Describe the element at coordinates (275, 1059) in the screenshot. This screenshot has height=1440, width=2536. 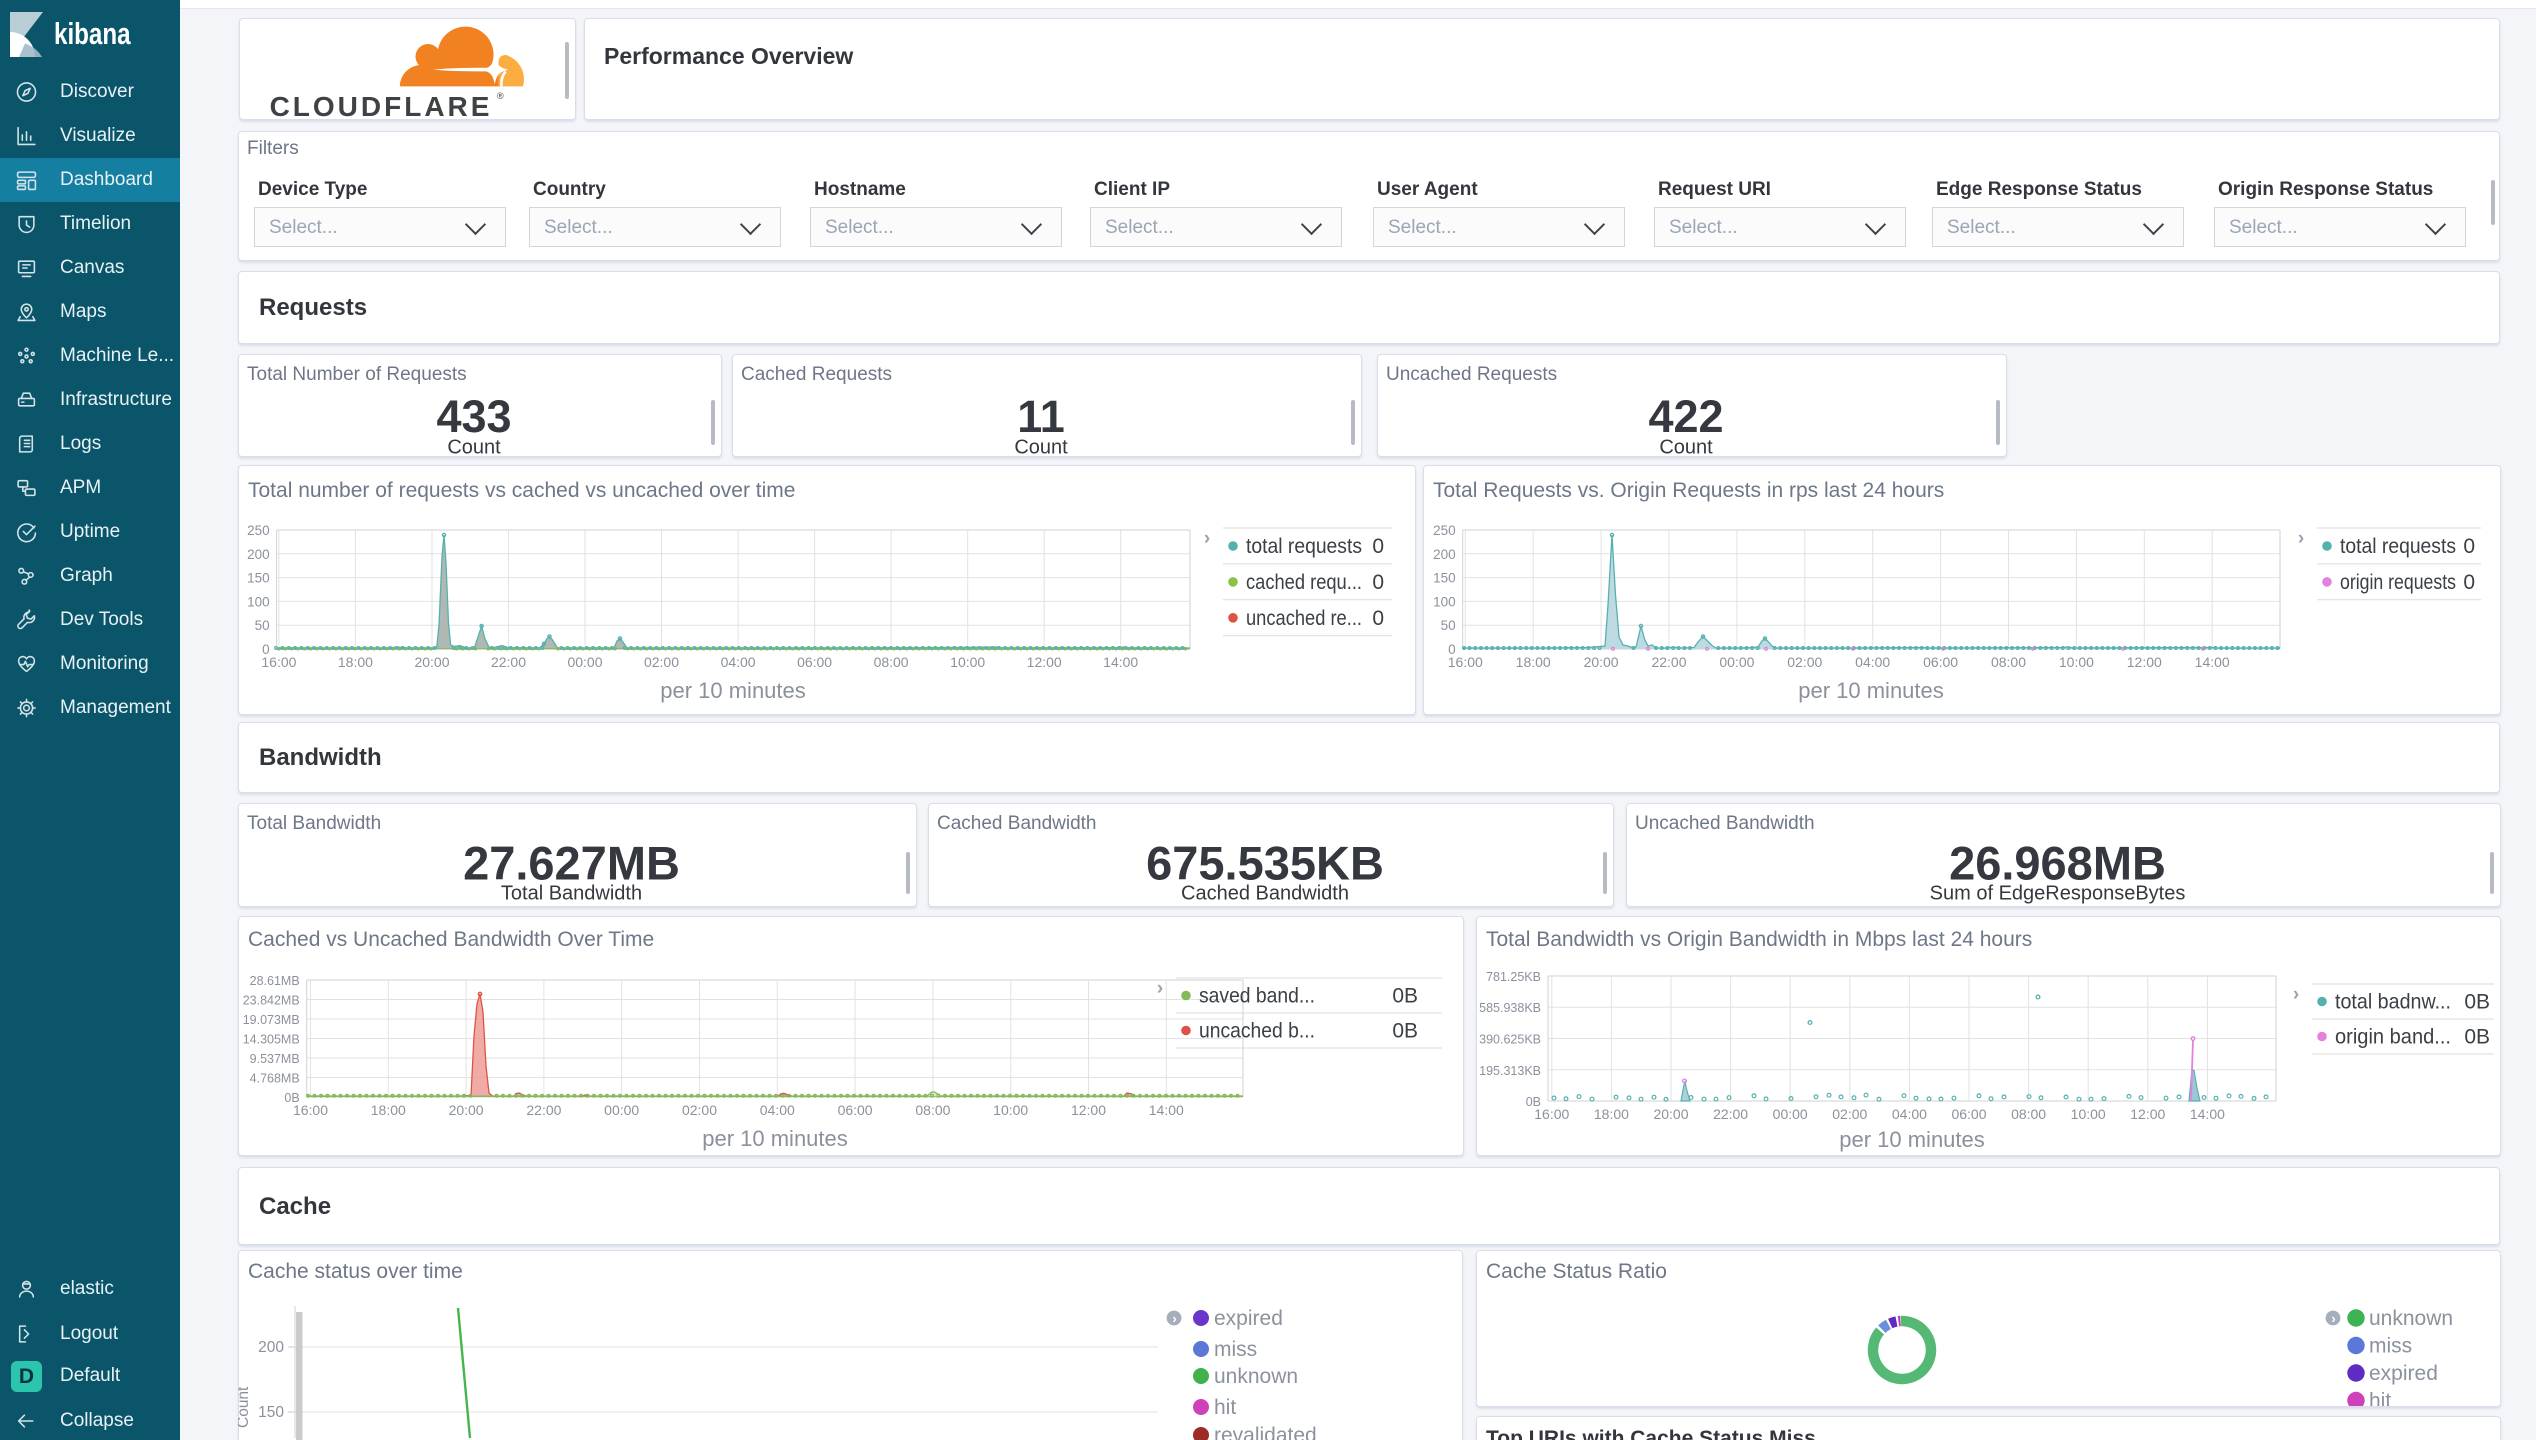
I see `svg-text: 9.537MB` at that location.